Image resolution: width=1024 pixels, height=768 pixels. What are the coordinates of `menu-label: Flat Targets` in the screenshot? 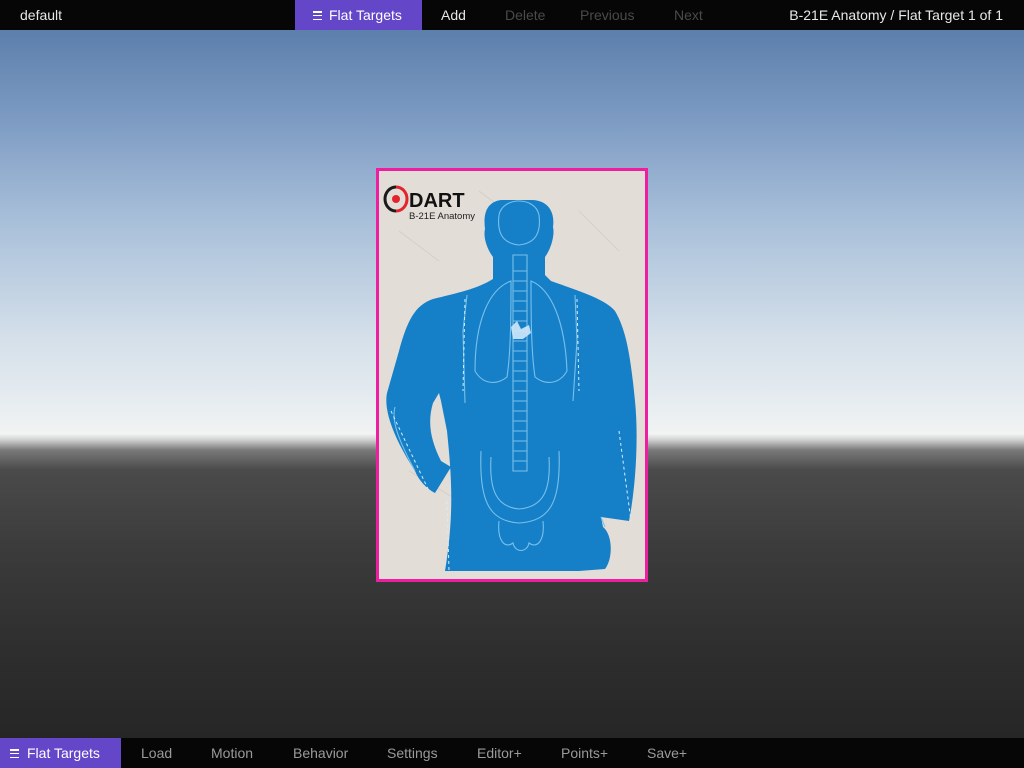 It's located at (365, 15).